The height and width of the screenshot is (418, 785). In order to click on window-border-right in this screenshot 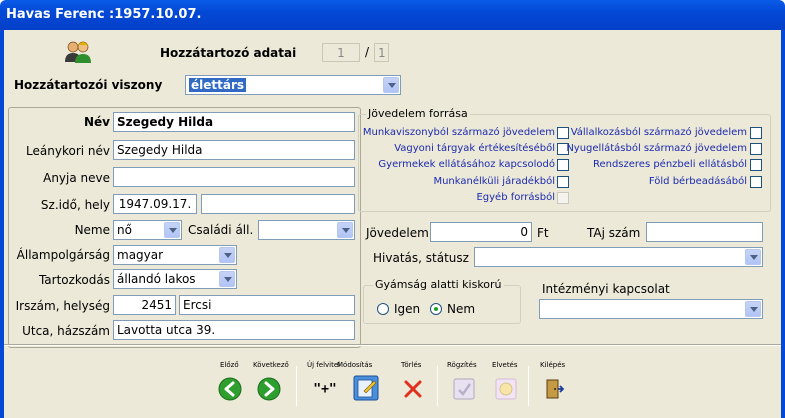, I will do `click(783, 224)`.